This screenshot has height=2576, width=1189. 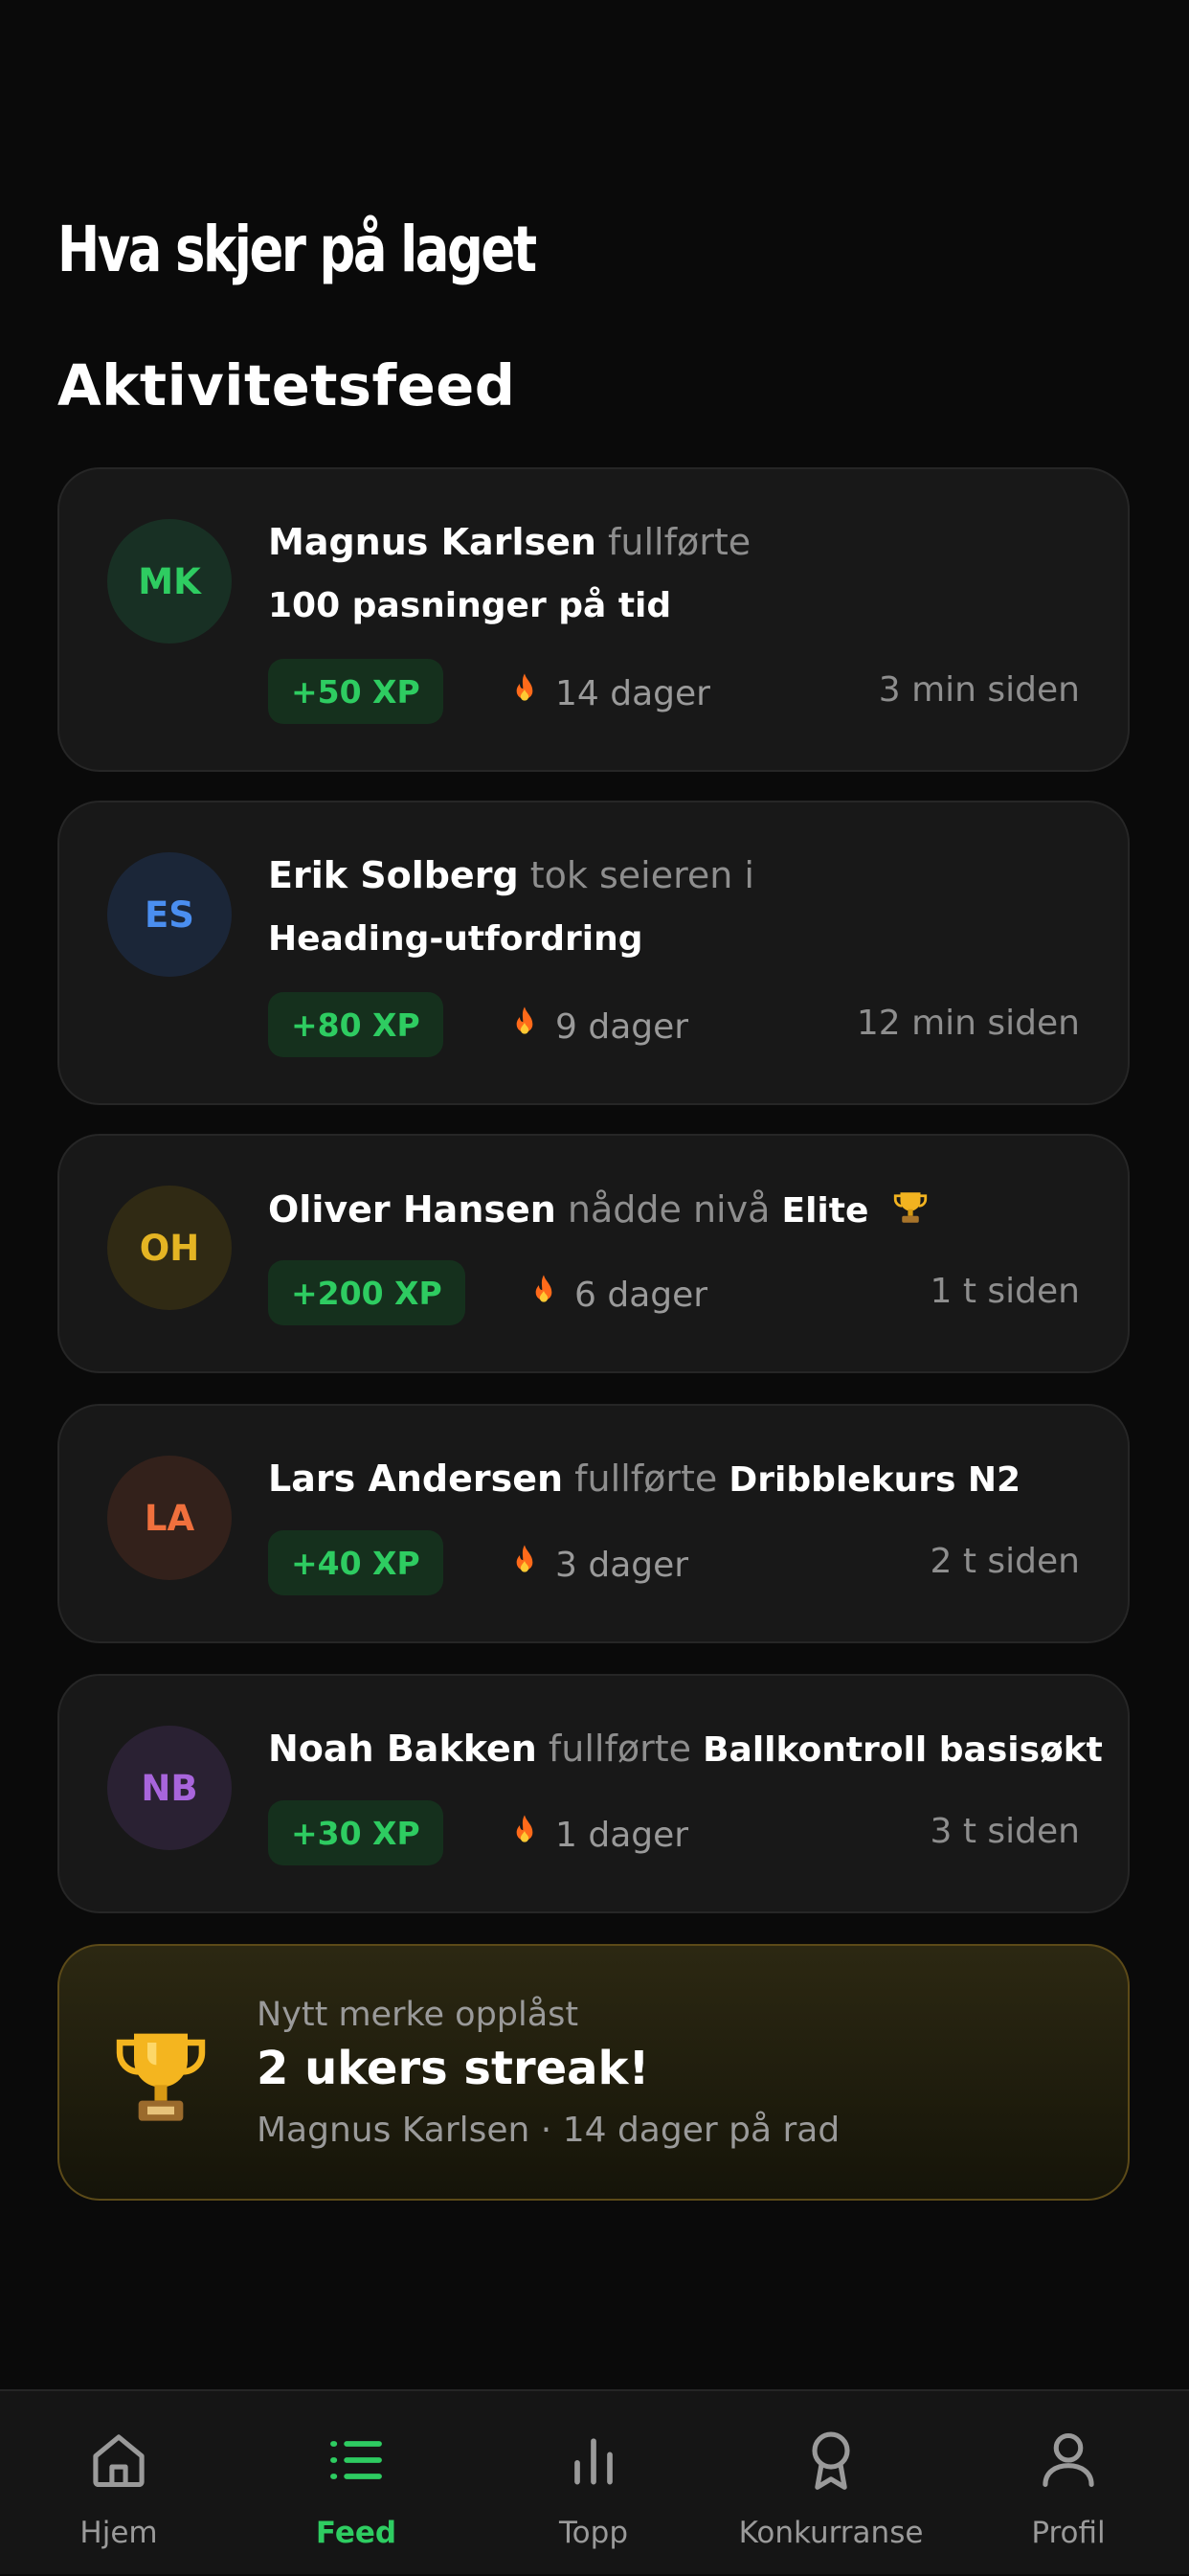 What do you see at coordinates (118, 2460) in the screenshot?
I see `home-icon` at bounding box center [118, 2460].